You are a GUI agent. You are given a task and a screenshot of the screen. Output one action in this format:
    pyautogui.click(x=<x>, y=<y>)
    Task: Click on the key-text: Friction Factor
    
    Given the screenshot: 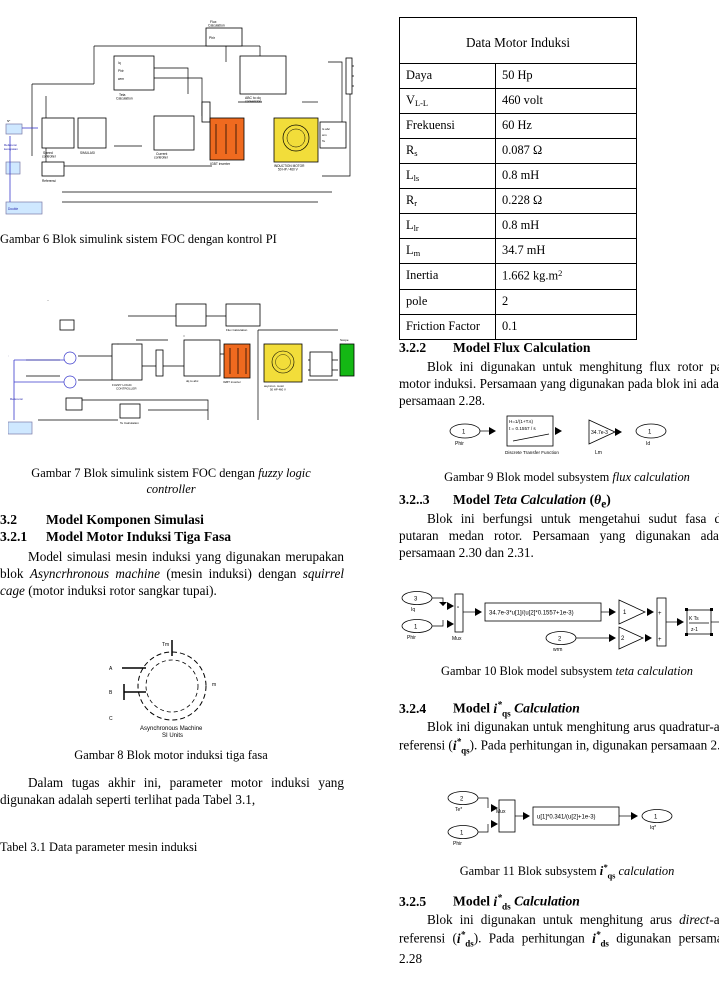 What is the action you would take?
    pyautogui.click(x=443, y=325)
    